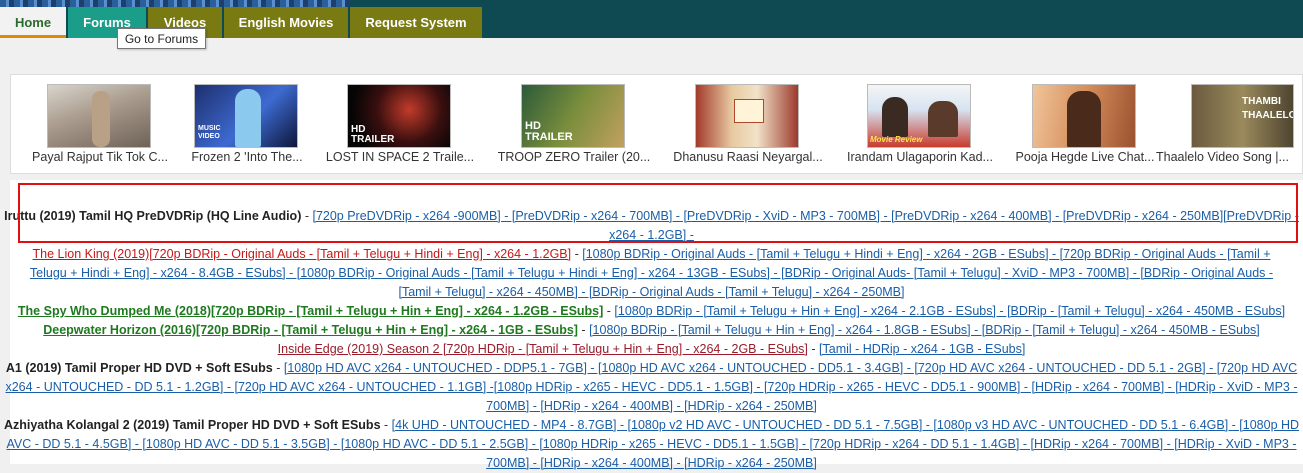  Describe the element at coordinates (161, 38) in the screenshot. I see `forums-tooltip: Go to Forums` at that location.